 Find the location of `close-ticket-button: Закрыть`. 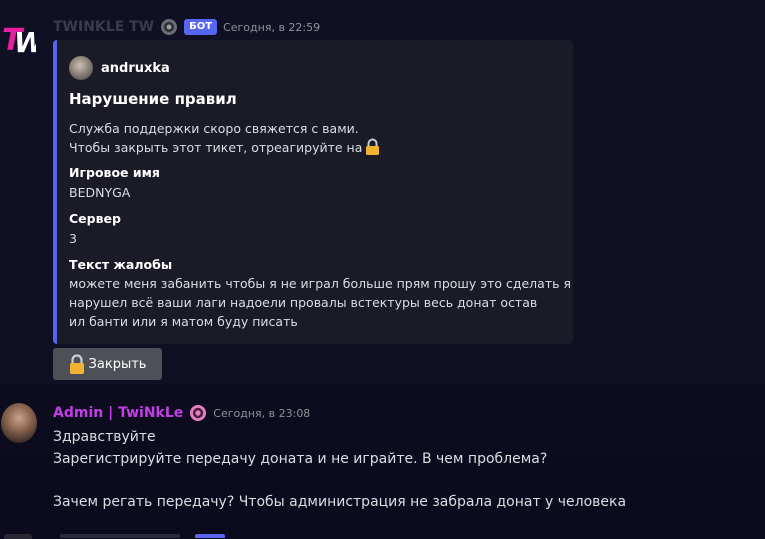

close-ticket-button: Закрыть is located at coordinates (107, 364).